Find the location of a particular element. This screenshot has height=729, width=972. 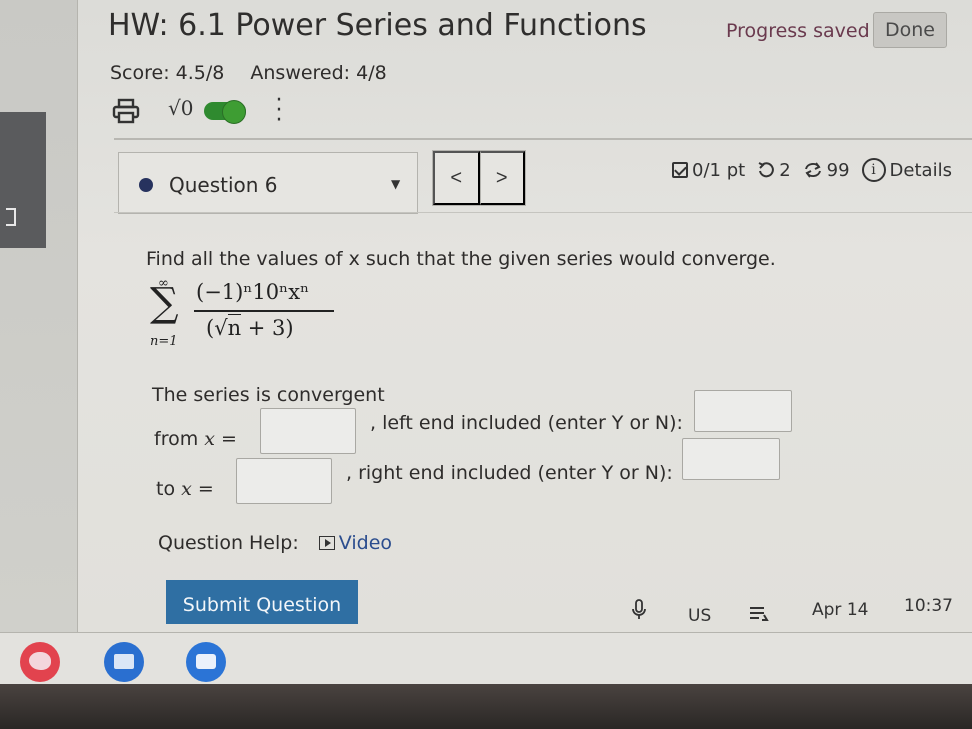

submit-question-button: Submit Question is located at coordinates (262, 602).